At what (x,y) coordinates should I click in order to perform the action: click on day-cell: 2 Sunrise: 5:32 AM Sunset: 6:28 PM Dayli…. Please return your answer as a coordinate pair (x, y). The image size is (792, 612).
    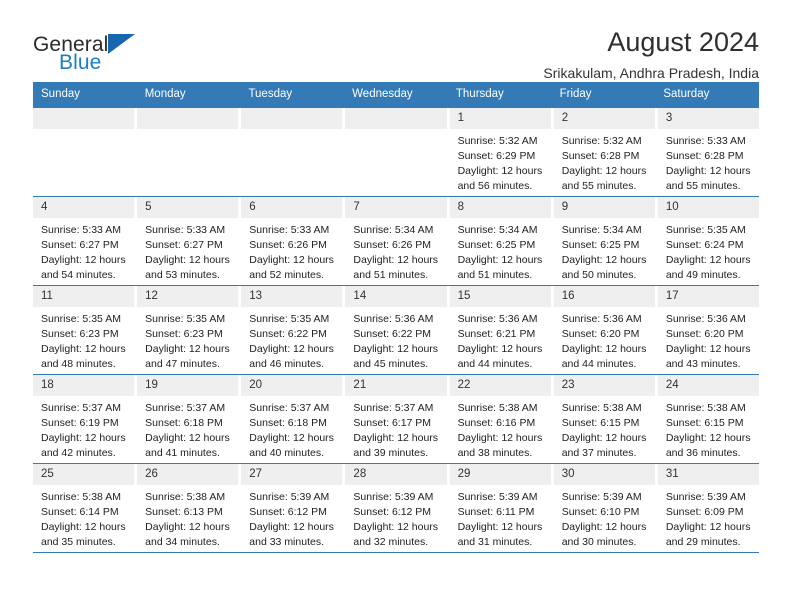
    Looking at the image, I should click on (605, 151).